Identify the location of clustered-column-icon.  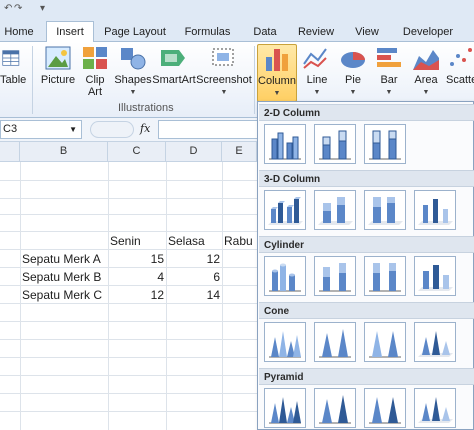
(285, 146).